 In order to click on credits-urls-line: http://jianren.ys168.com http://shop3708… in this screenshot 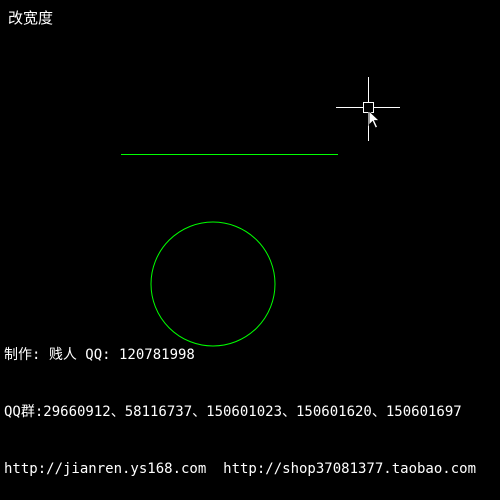, I will do `click(240, 469)`.